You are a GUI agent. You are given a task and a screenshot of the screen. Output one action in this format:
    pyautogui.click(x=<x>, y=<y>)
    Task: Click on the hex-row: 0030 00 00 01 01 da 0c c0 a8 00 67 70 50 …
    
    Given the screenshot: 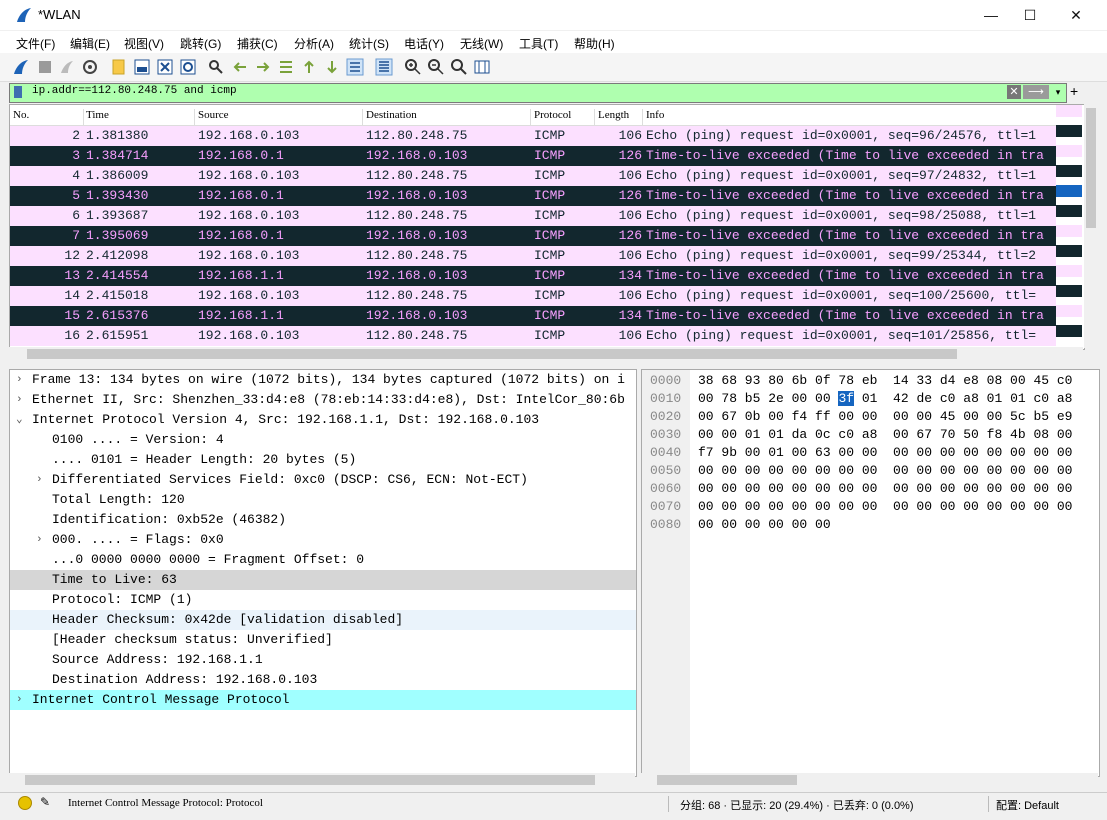 What is the action you would take?
    pyautogui.click(x=870, y=435)
    